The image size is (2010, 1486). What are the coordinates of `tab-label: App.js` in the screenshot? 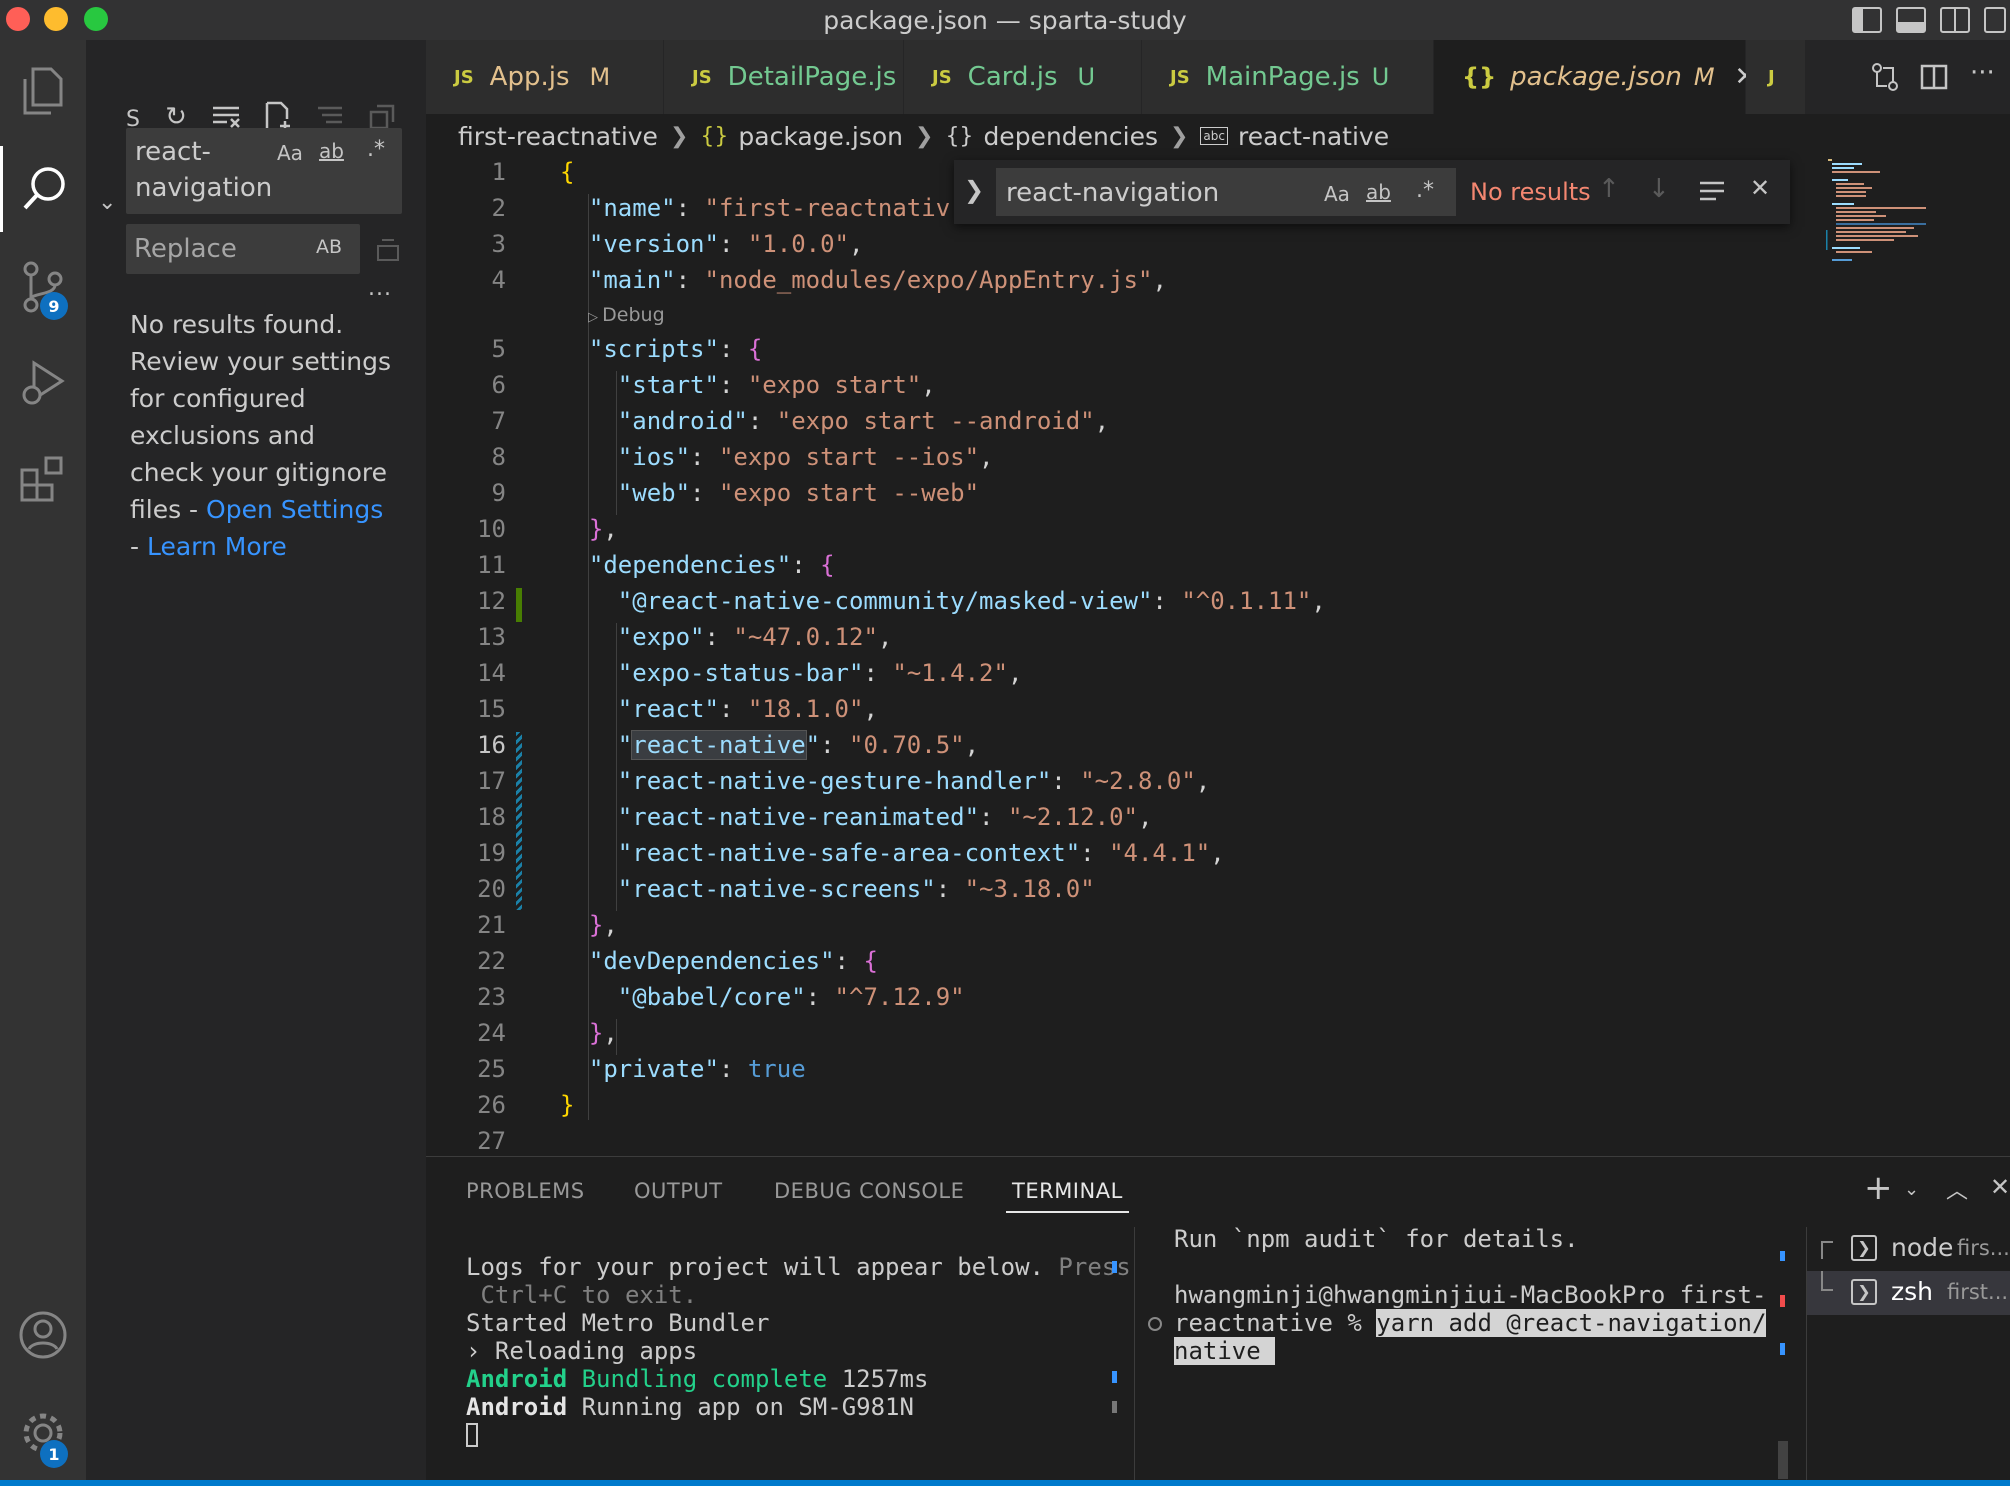 It's located at (529, 77).